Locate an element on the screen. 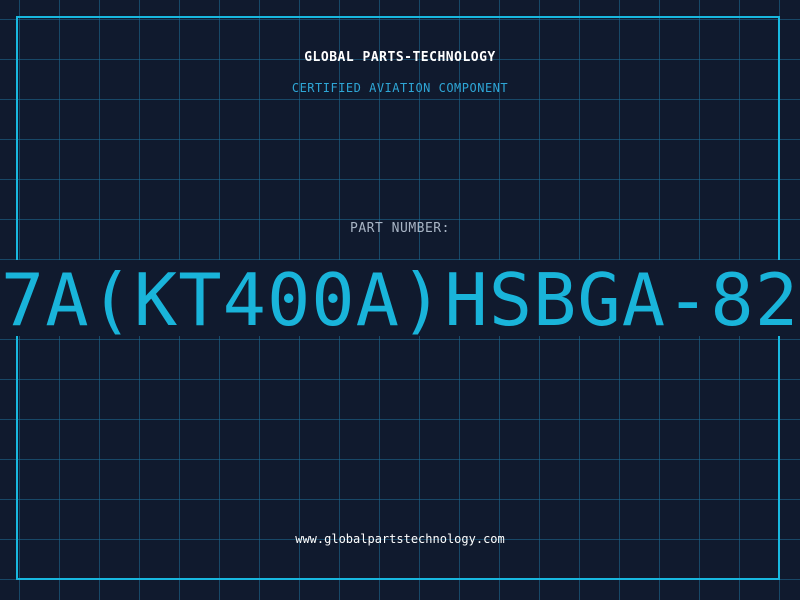  website-url: www.globalpartstechnology.com is located at coordinates (400, 539).